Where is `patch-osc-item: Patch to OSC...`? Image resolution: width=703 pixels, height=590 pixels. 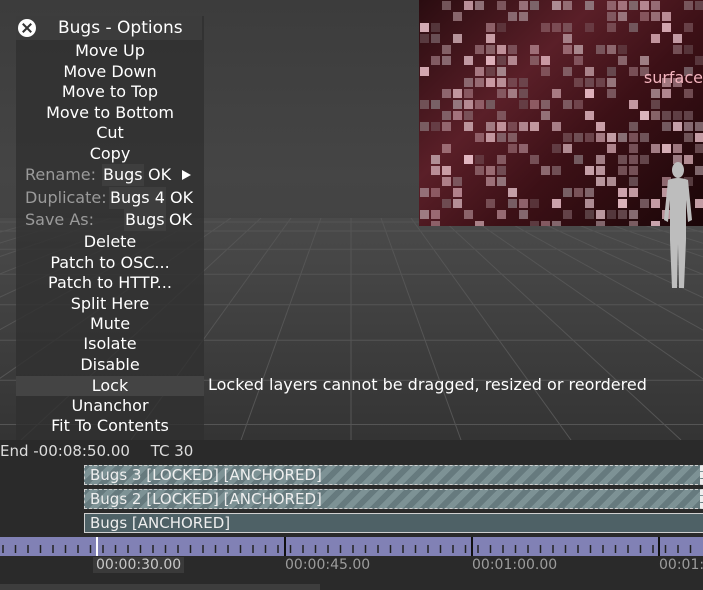
patch-osc-item: Patch to OSC... is located at coordinates (110, 263).